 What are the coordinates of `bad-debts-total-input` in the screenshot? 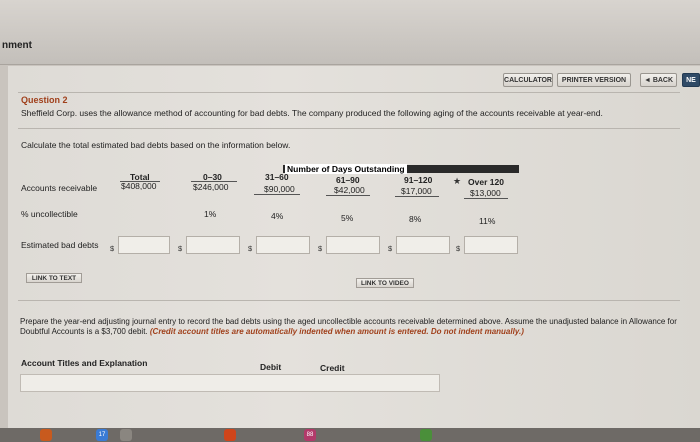 It's located at (144, 245).